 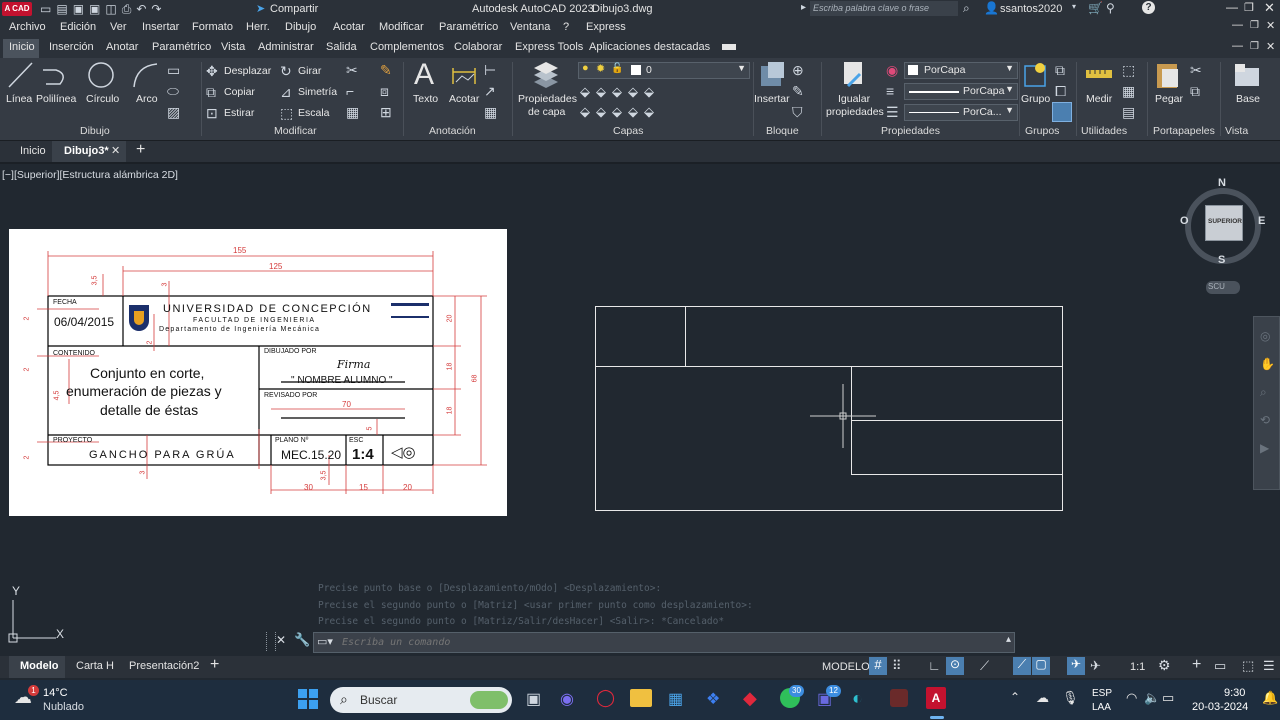 I want to click on annotation-scale: 1:1, so click(x=1137, y=667).